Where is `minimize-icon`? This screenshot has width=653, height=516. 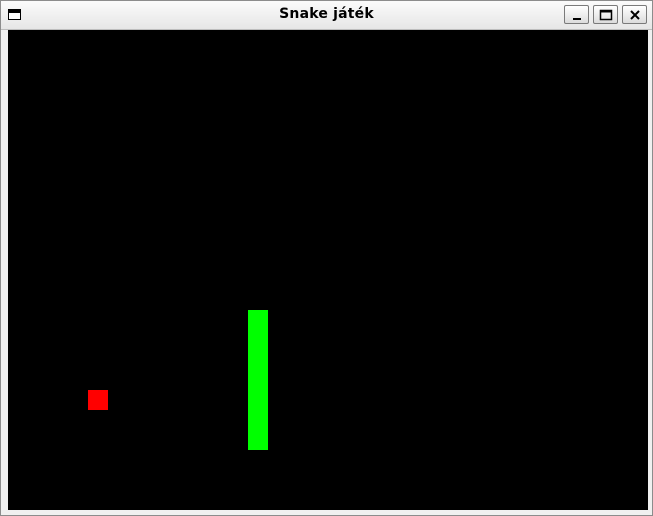 minimize-icon is located at coordinates (577, 19).